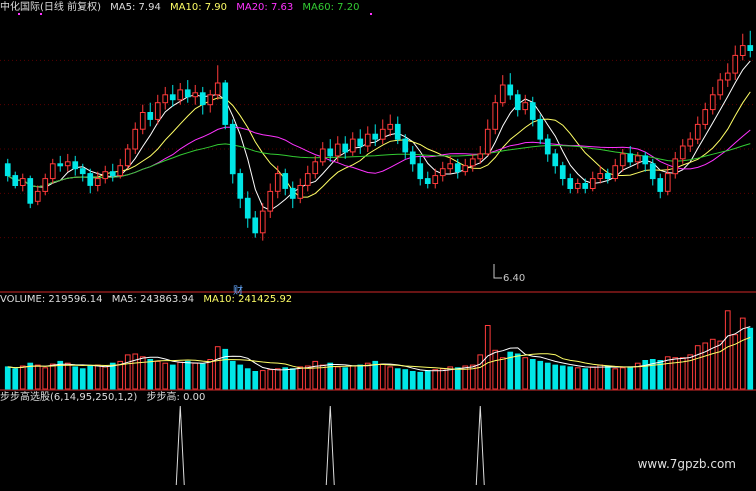 Image resolution: width=756 pixels, height=491 pixels. What do you see at coordinates (51, 299) in the screenshot?
I see `volume-title: VOLUME: 219596.14` at bounding box center [51, 299].